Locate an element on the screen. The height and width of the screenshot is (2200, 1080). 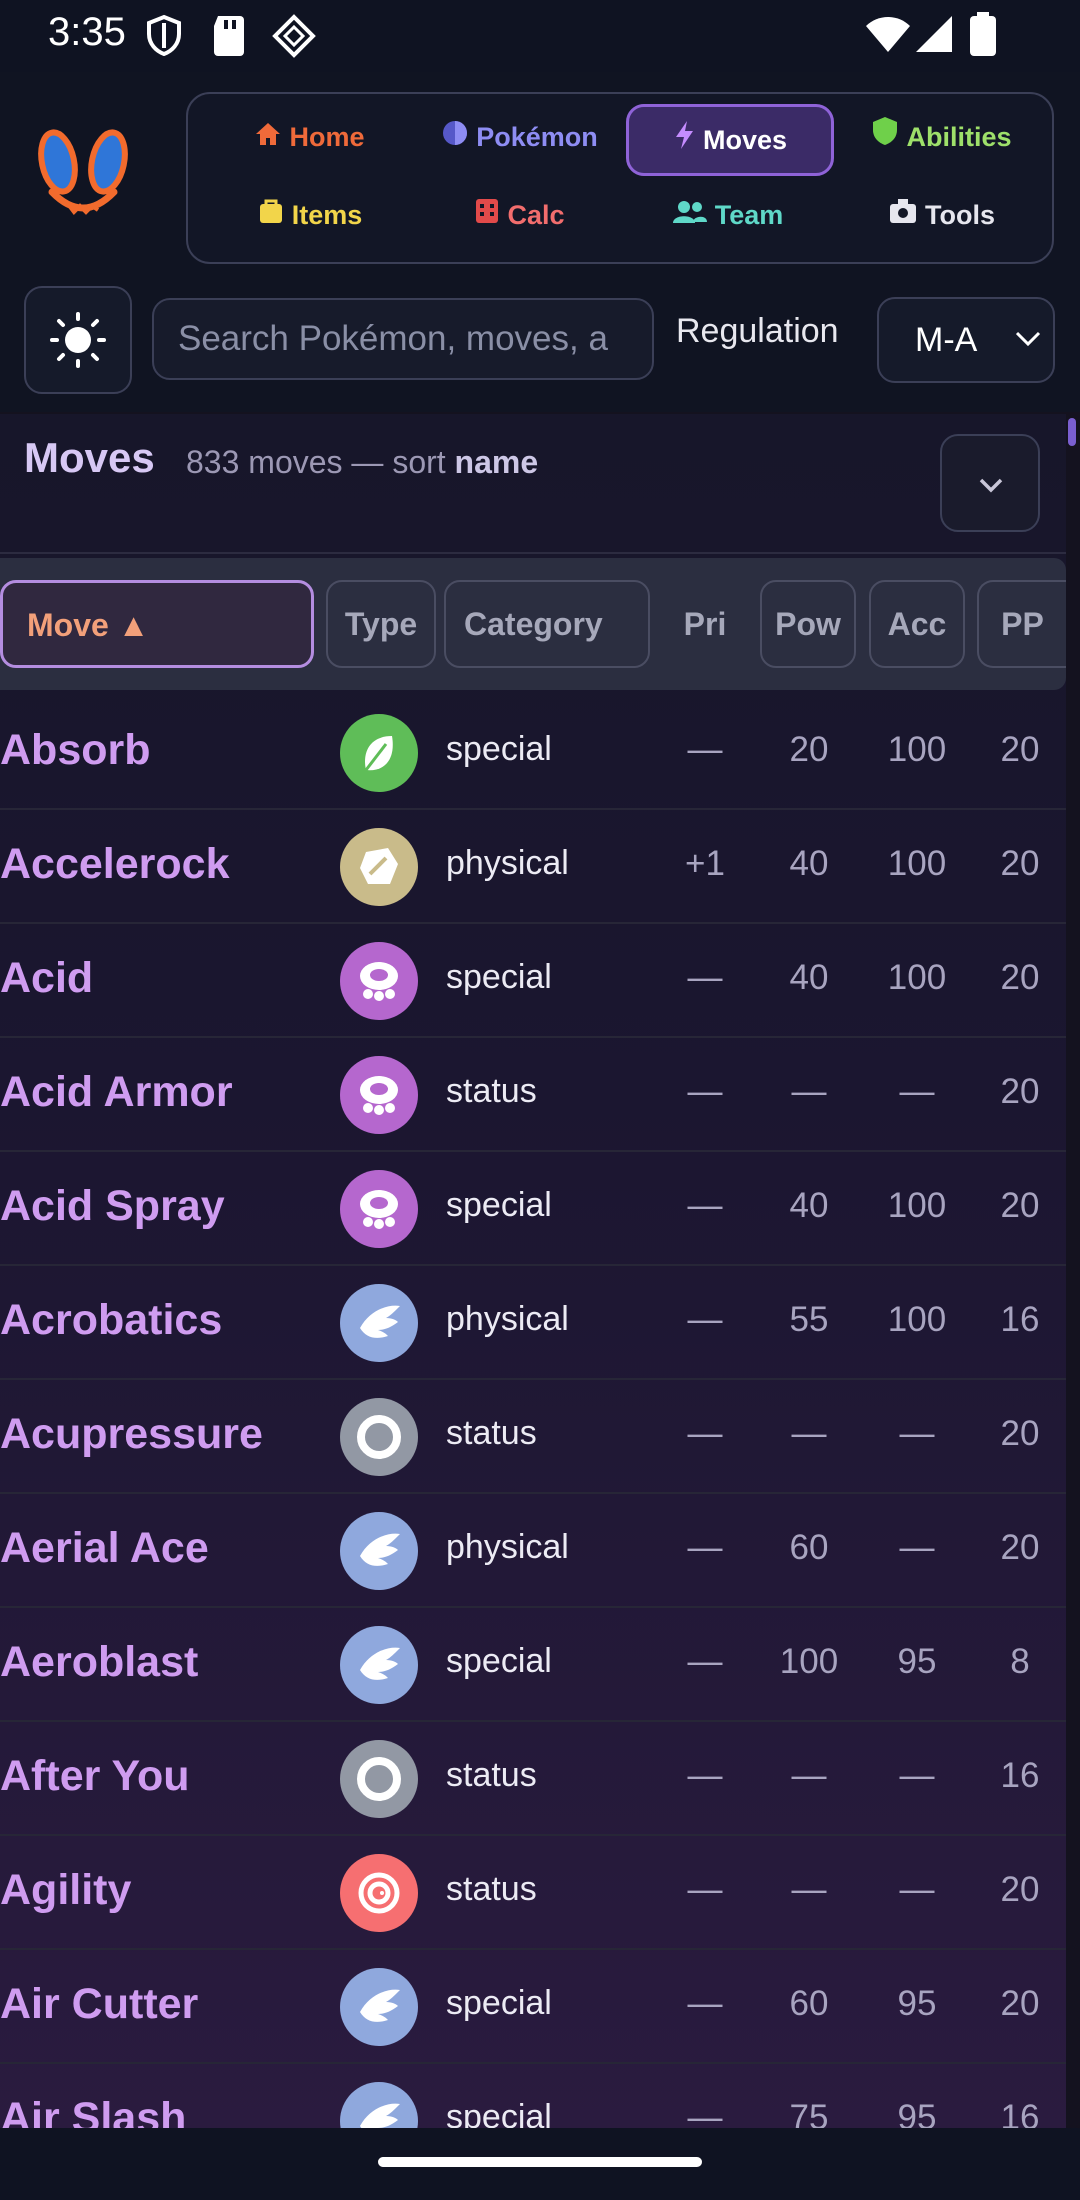
search-input is located at coordinates (403, 339).